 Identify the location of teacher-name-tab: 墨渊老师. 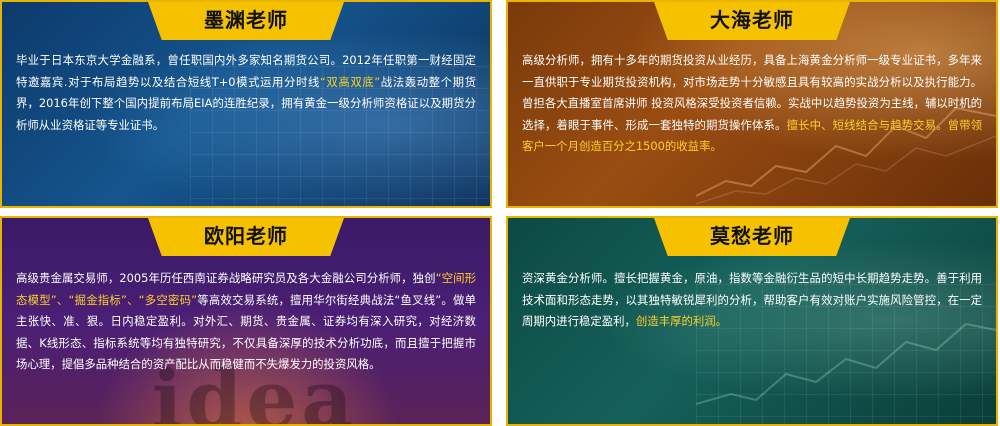
(246, 21).